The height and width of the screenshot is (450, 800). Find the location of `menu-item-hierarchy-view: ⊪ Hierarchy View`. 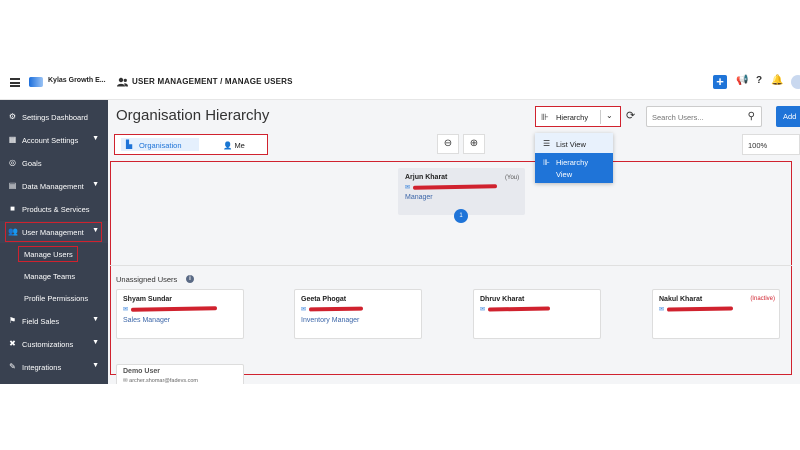

menu-item-hierarchy-view: ⊪ Hierarchy View is located at coordinates (574, 168).